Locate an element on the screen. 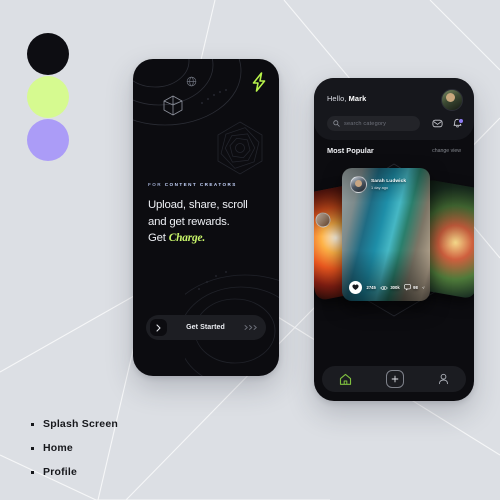 The height and width of the screenshot is (500, 500). change-view-link: change view is located at coordinates (446, 151).